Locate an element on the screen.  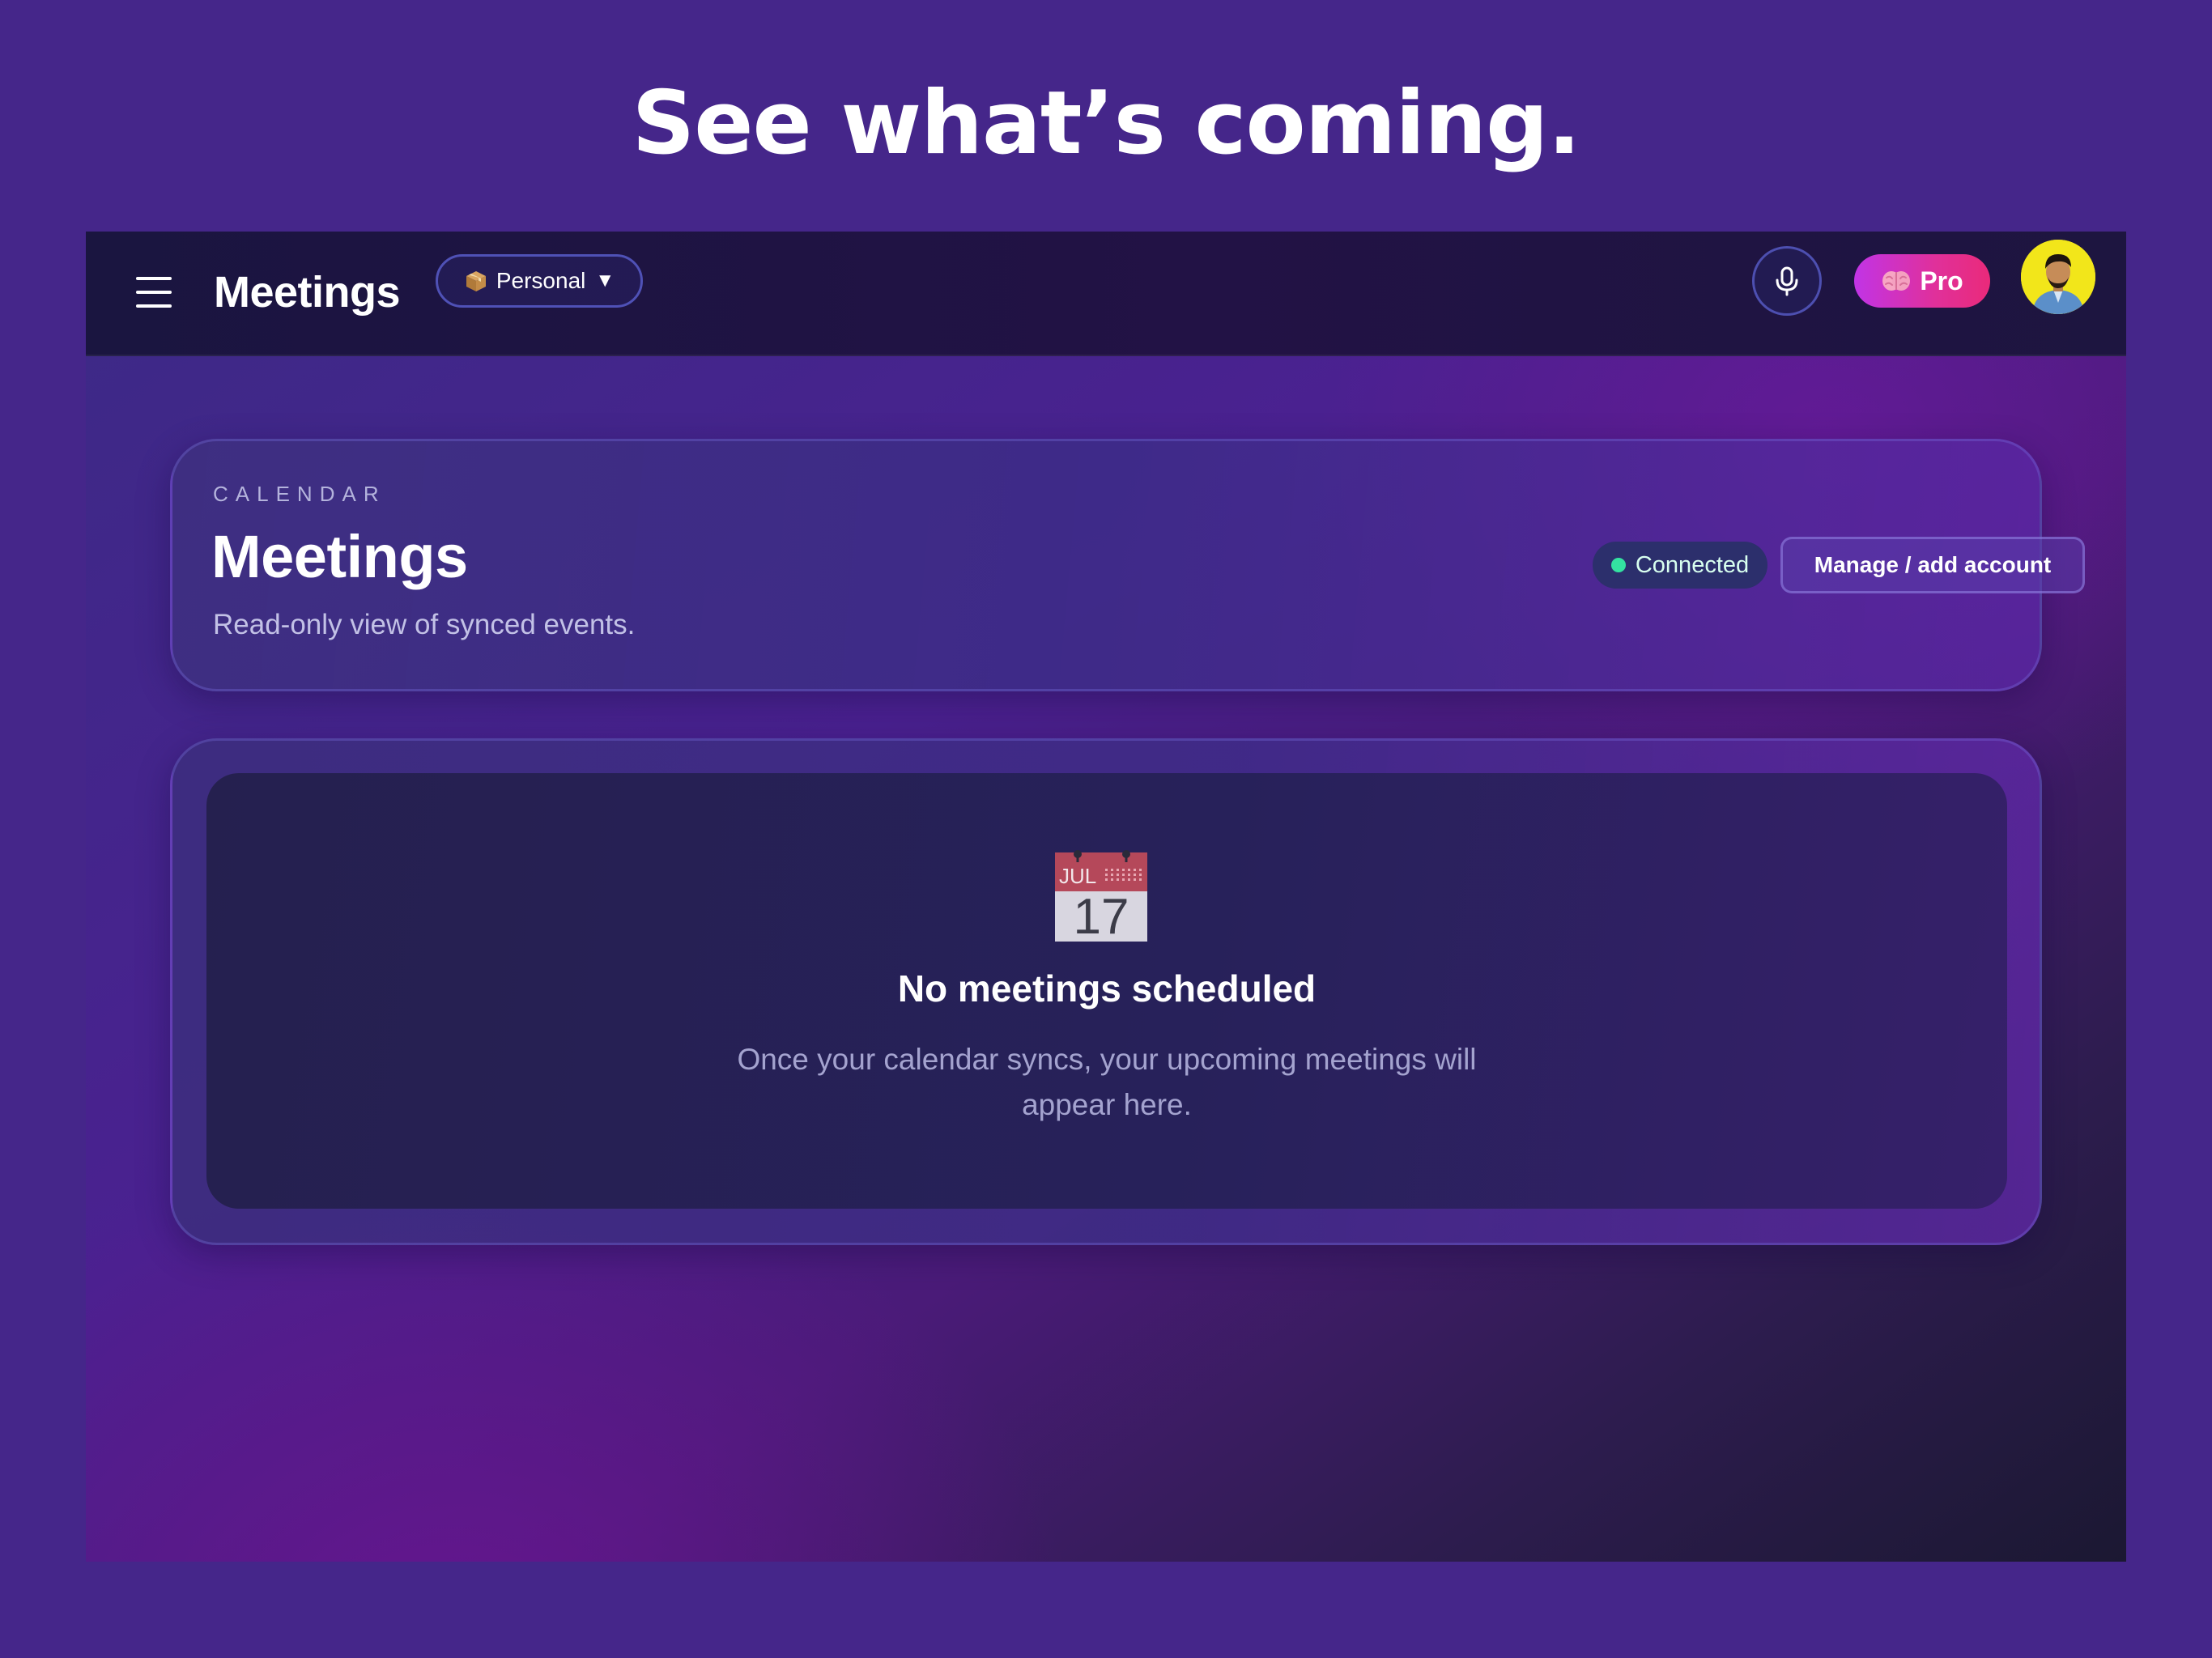
pro-upgrade-button: Pro is located at coordinates (1922, 281).